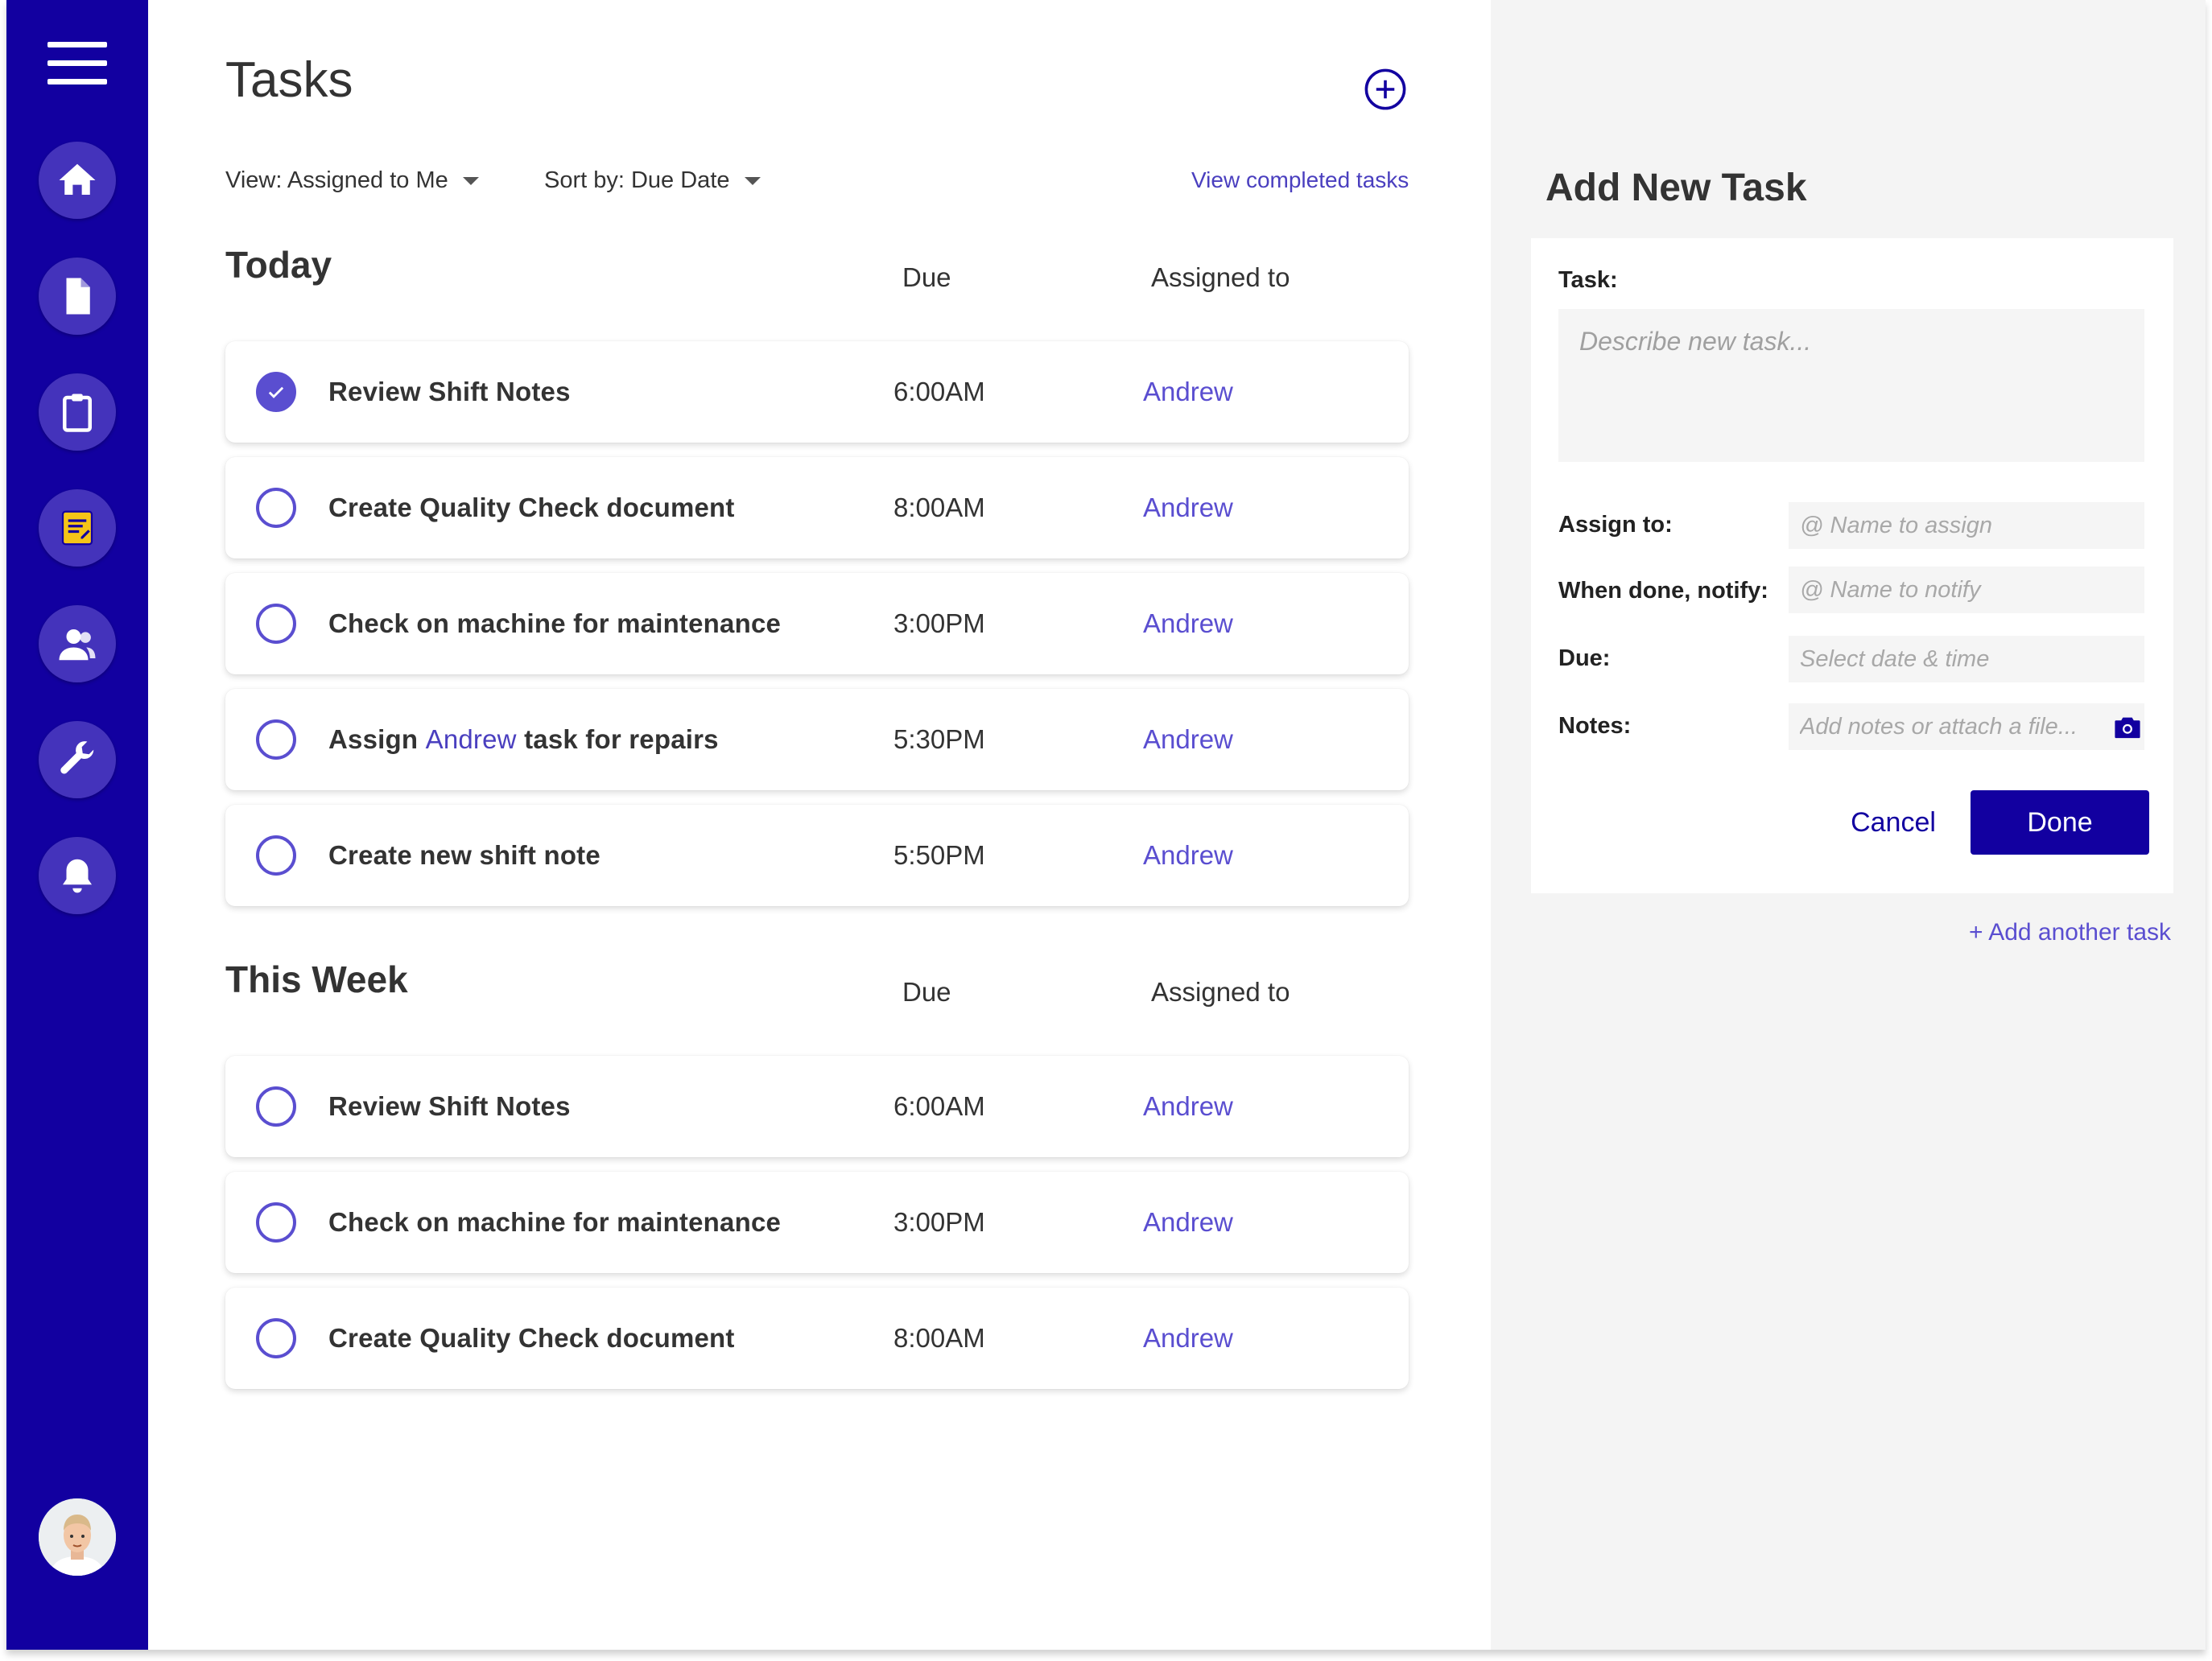  What do you see at coordinates (77, 825) in the screenshot?
I see `sidebar` at bounding box center [77, 825].